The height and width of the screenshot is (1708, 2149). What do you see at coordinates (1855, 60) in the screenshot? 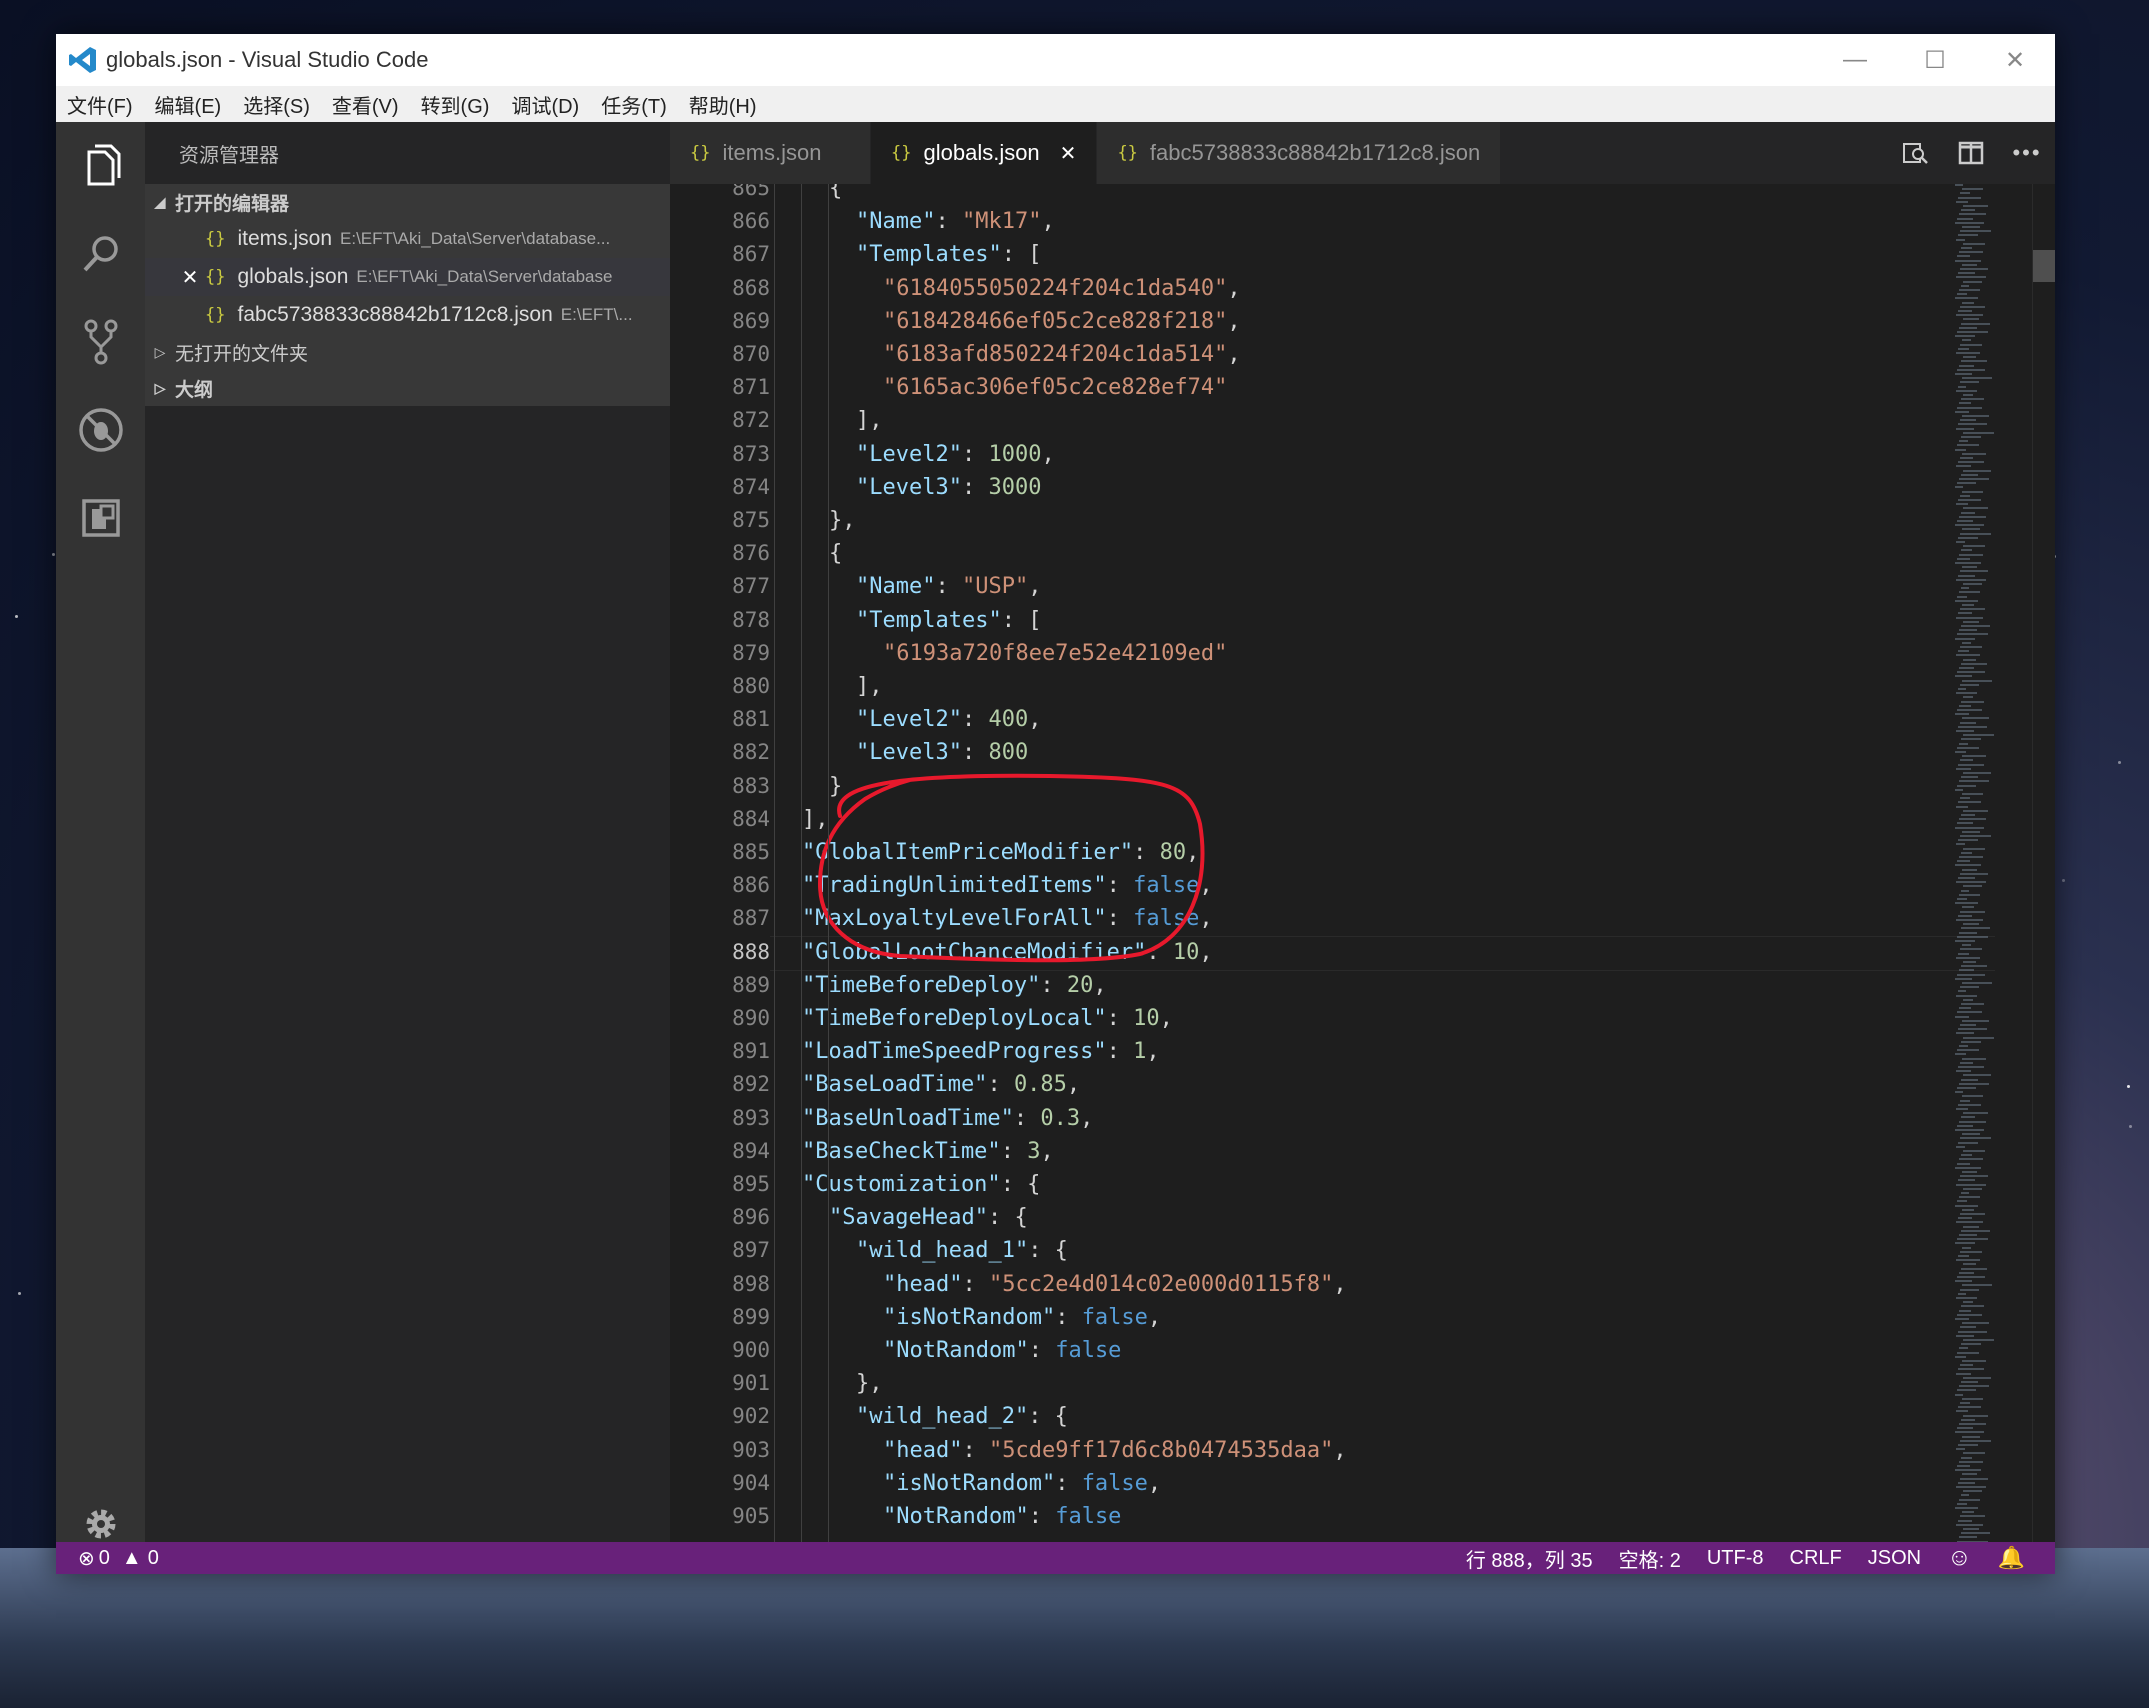
I see `minimize-button: —` at bounding box center [1855, 60].